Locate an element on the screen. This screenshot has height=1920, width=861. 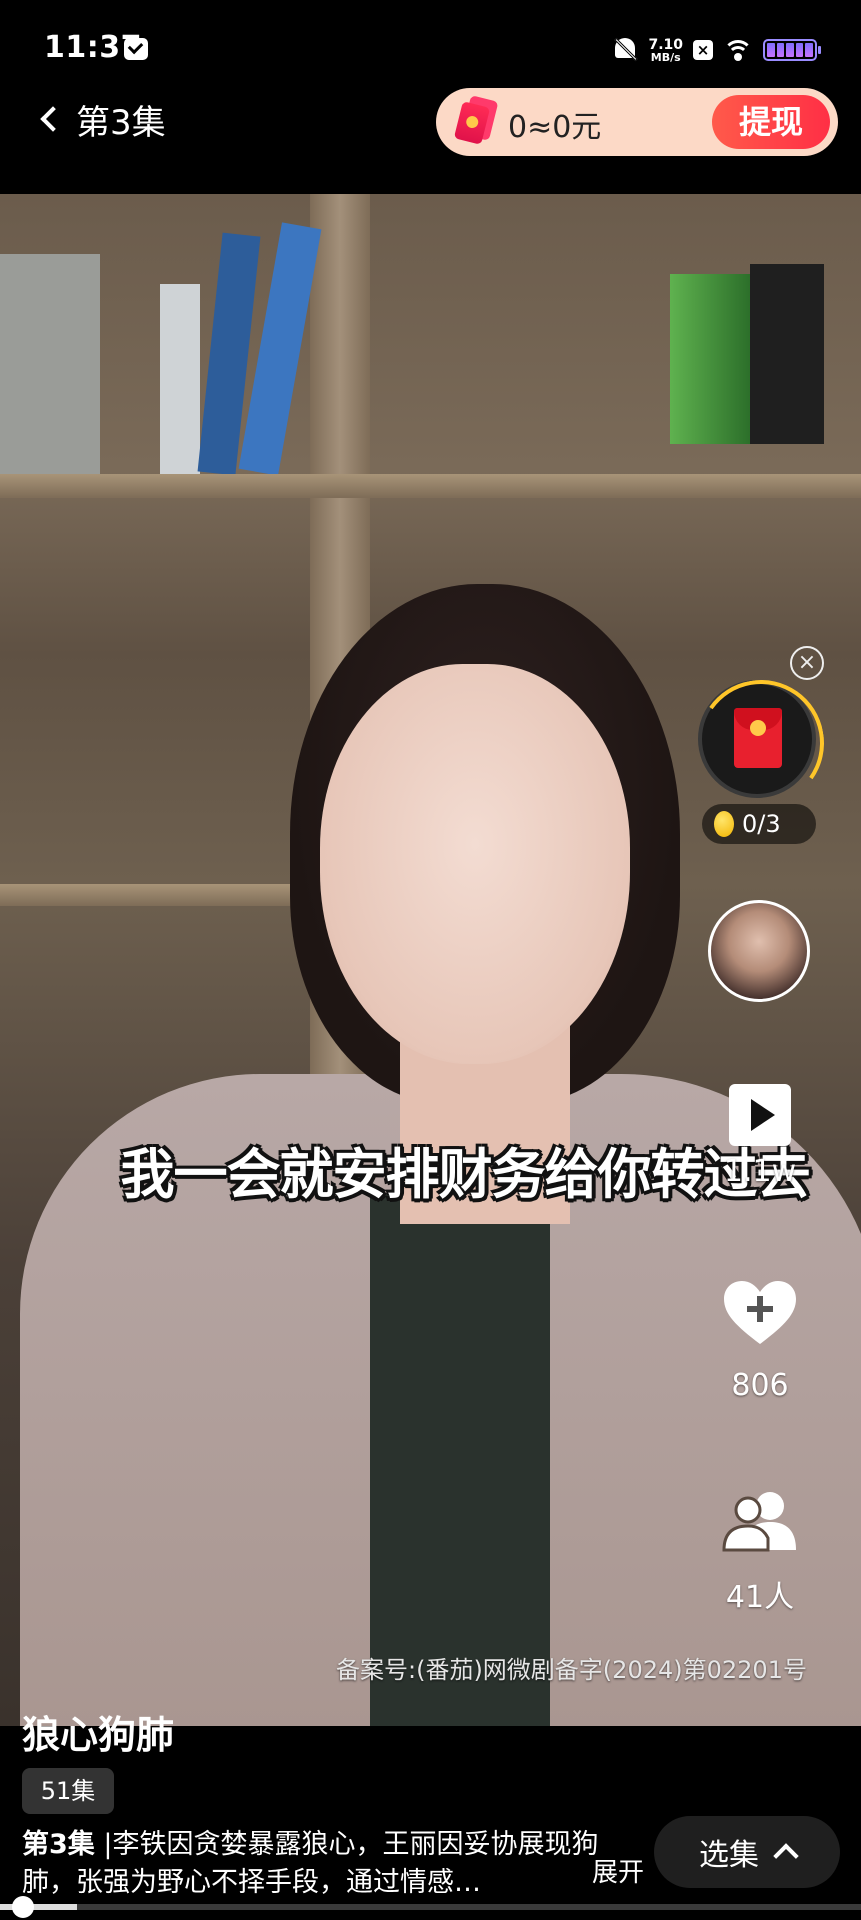
drama-title: 狼心狗肺 is located at coordinates (98, 1731).